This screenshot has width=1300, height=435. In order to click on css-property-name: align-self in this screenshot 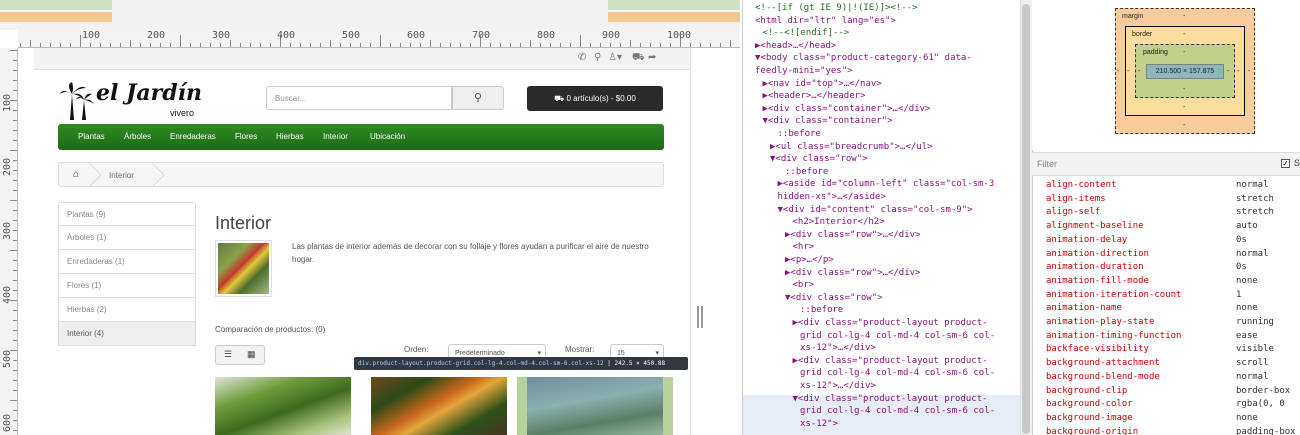, I will do `click(1073, 212)`.